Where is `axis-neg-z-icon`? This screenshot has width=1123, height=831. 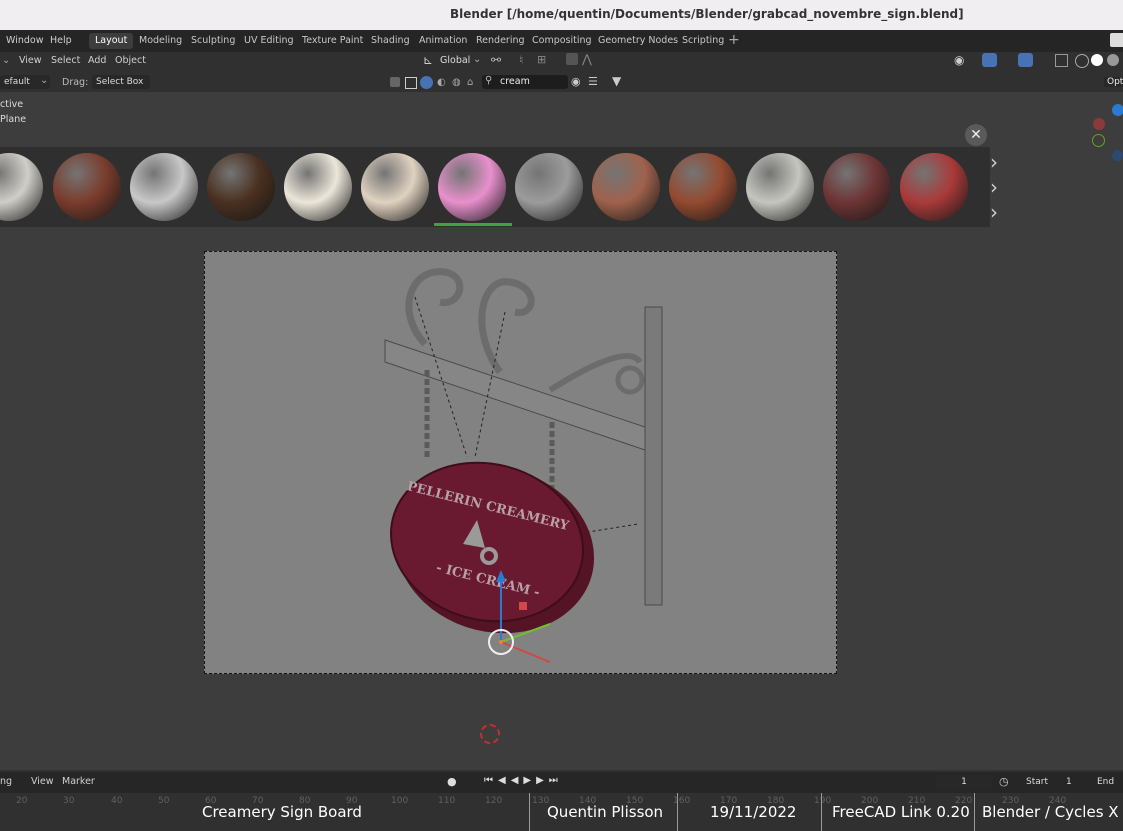
axis-neg-z-icon is located at coordinates (1117, 155).